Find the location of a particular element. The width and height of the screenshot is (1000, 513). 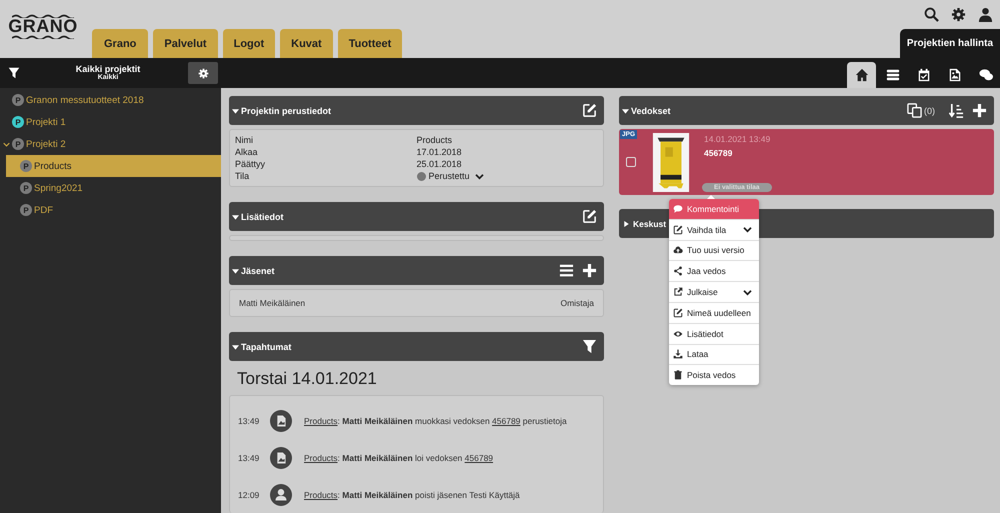

copy-count: (0) is located at coordinates (929, 111).